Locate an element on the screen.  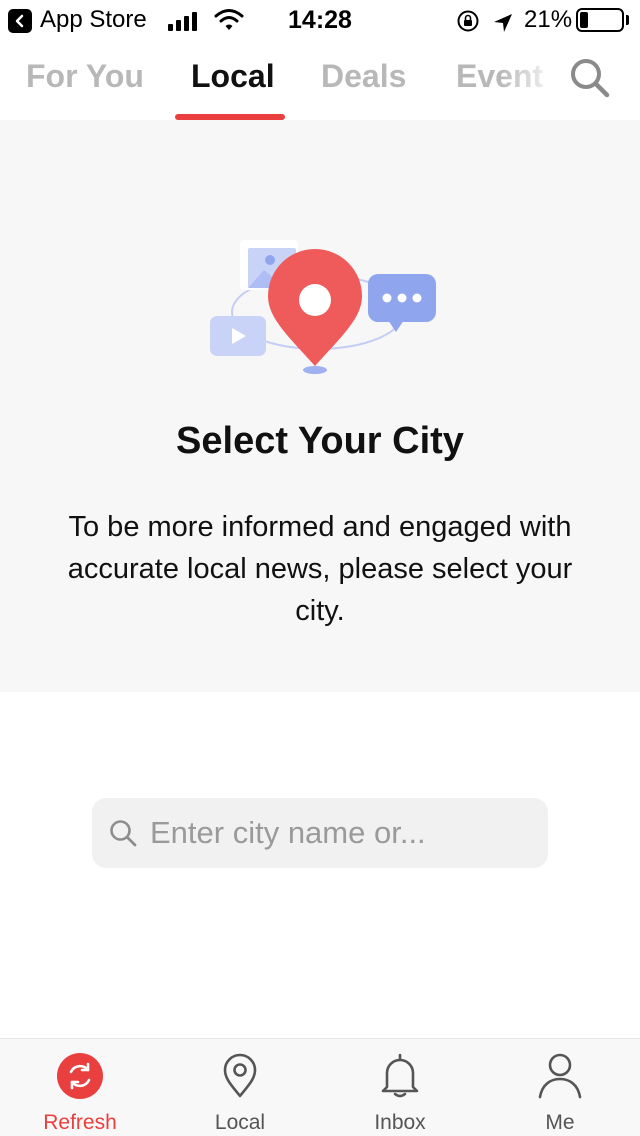
orientation-lock-icon is located at coordinates (468, 24).